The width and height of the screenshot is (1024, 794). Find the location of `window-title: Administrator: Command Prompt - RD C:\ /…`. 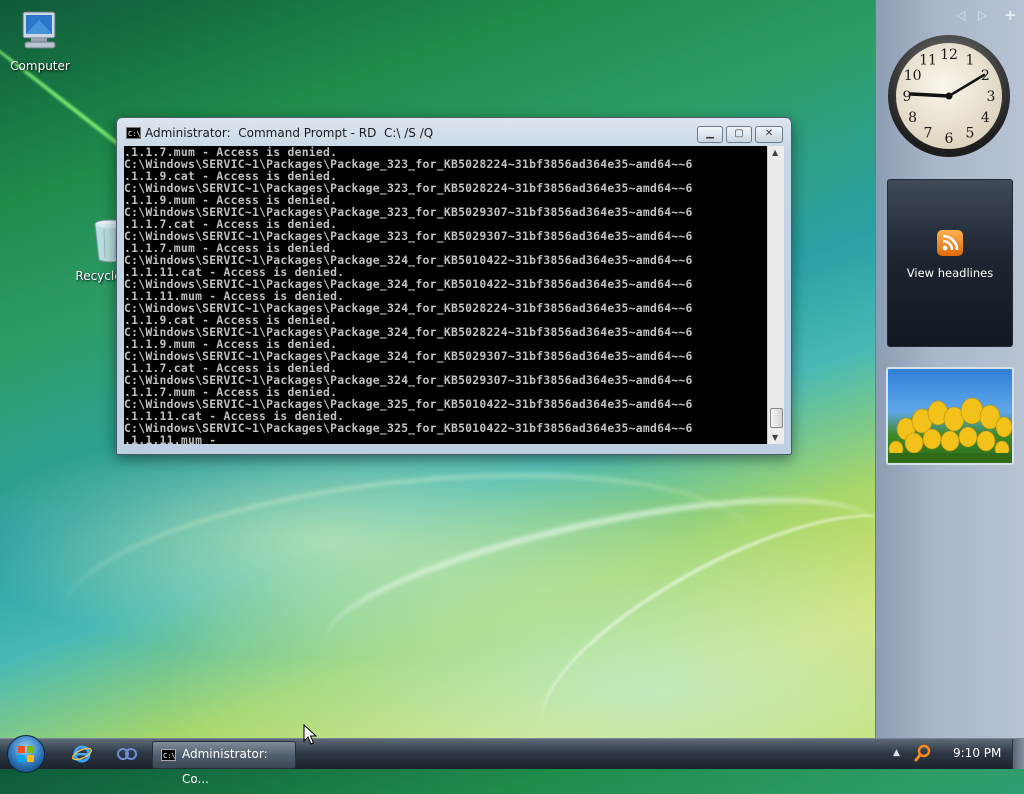

window-title: Administrator: Command Prompt - RD C:\ /… is located at coordinates (289, 133).